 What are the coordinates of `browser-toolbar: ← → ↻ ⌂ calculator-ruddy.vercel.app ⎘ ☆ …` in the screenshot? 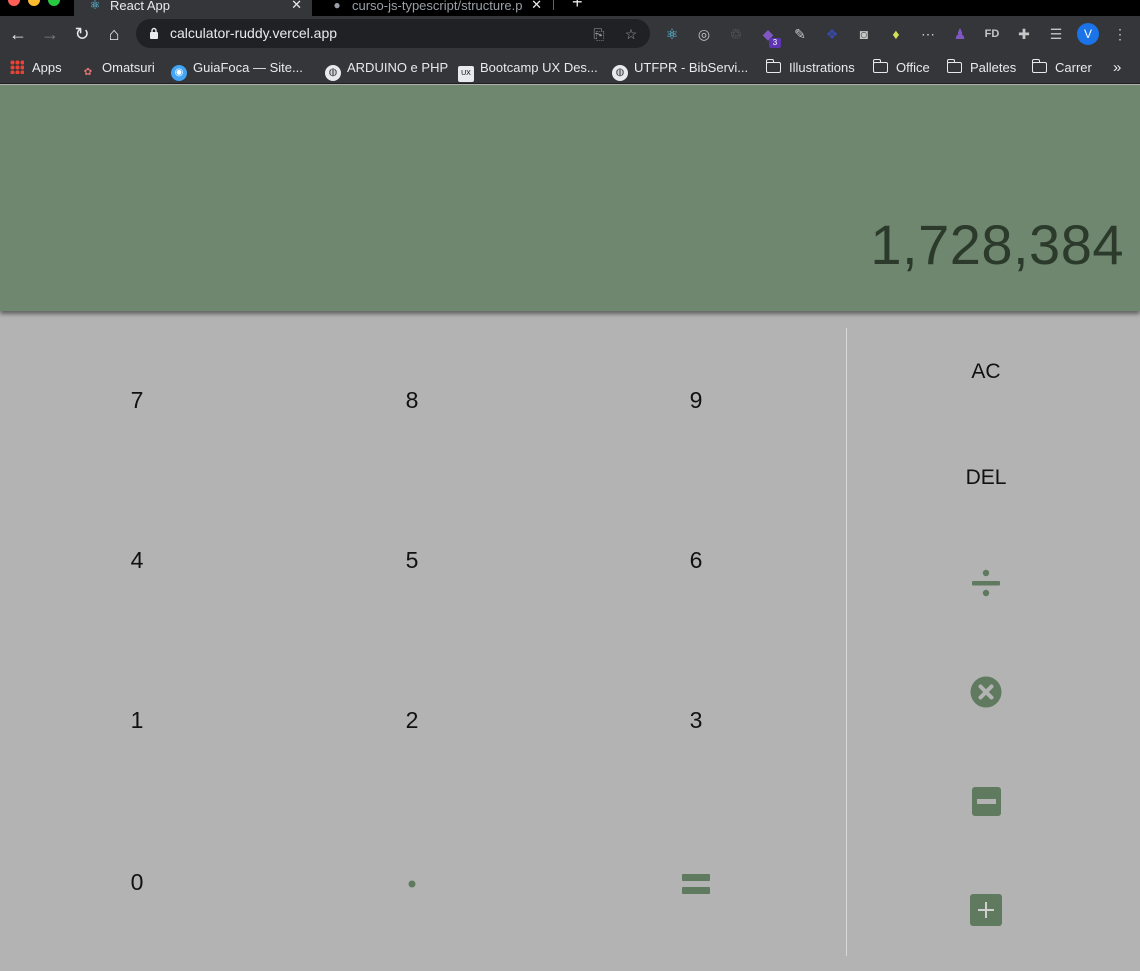 It's located at (570, 34).